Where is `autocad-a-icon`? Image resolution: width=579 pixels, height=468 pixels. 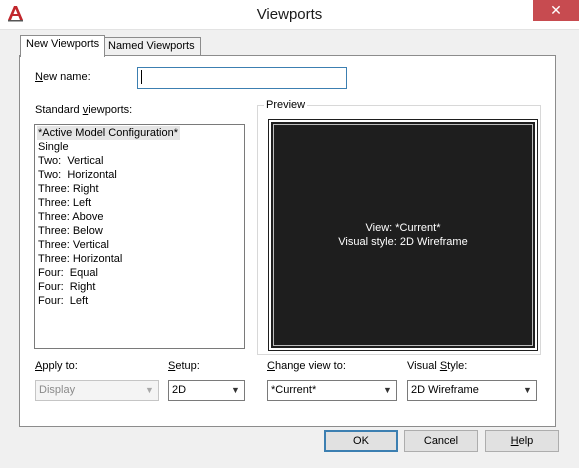
autocad-a-icon is located at coordinates (15, 14).